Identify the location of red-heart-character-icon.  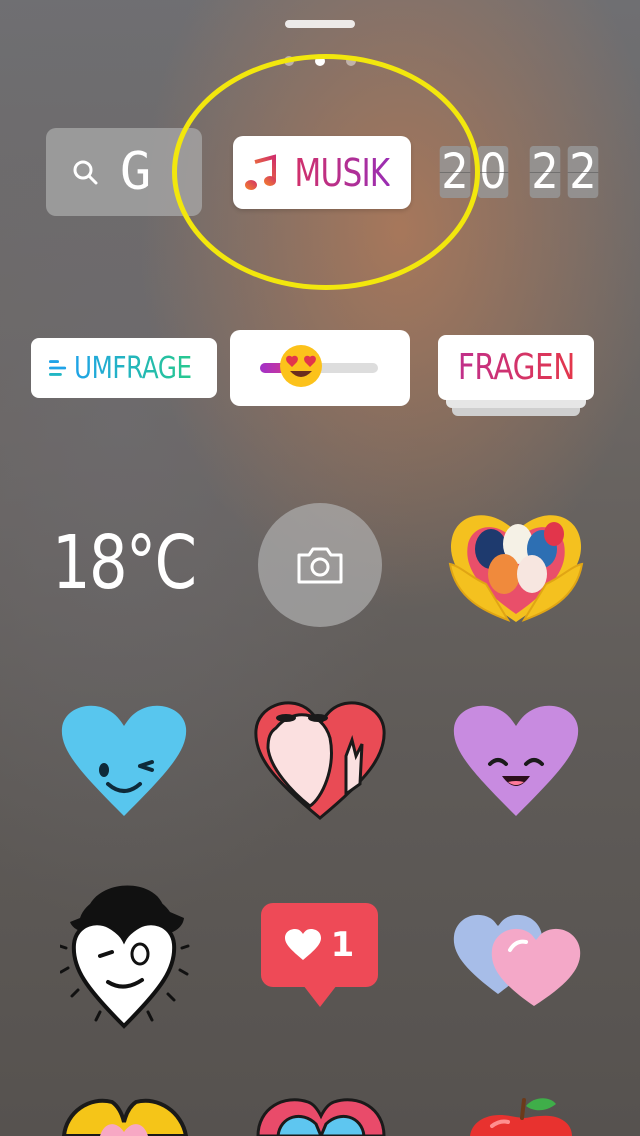
(320, 760).